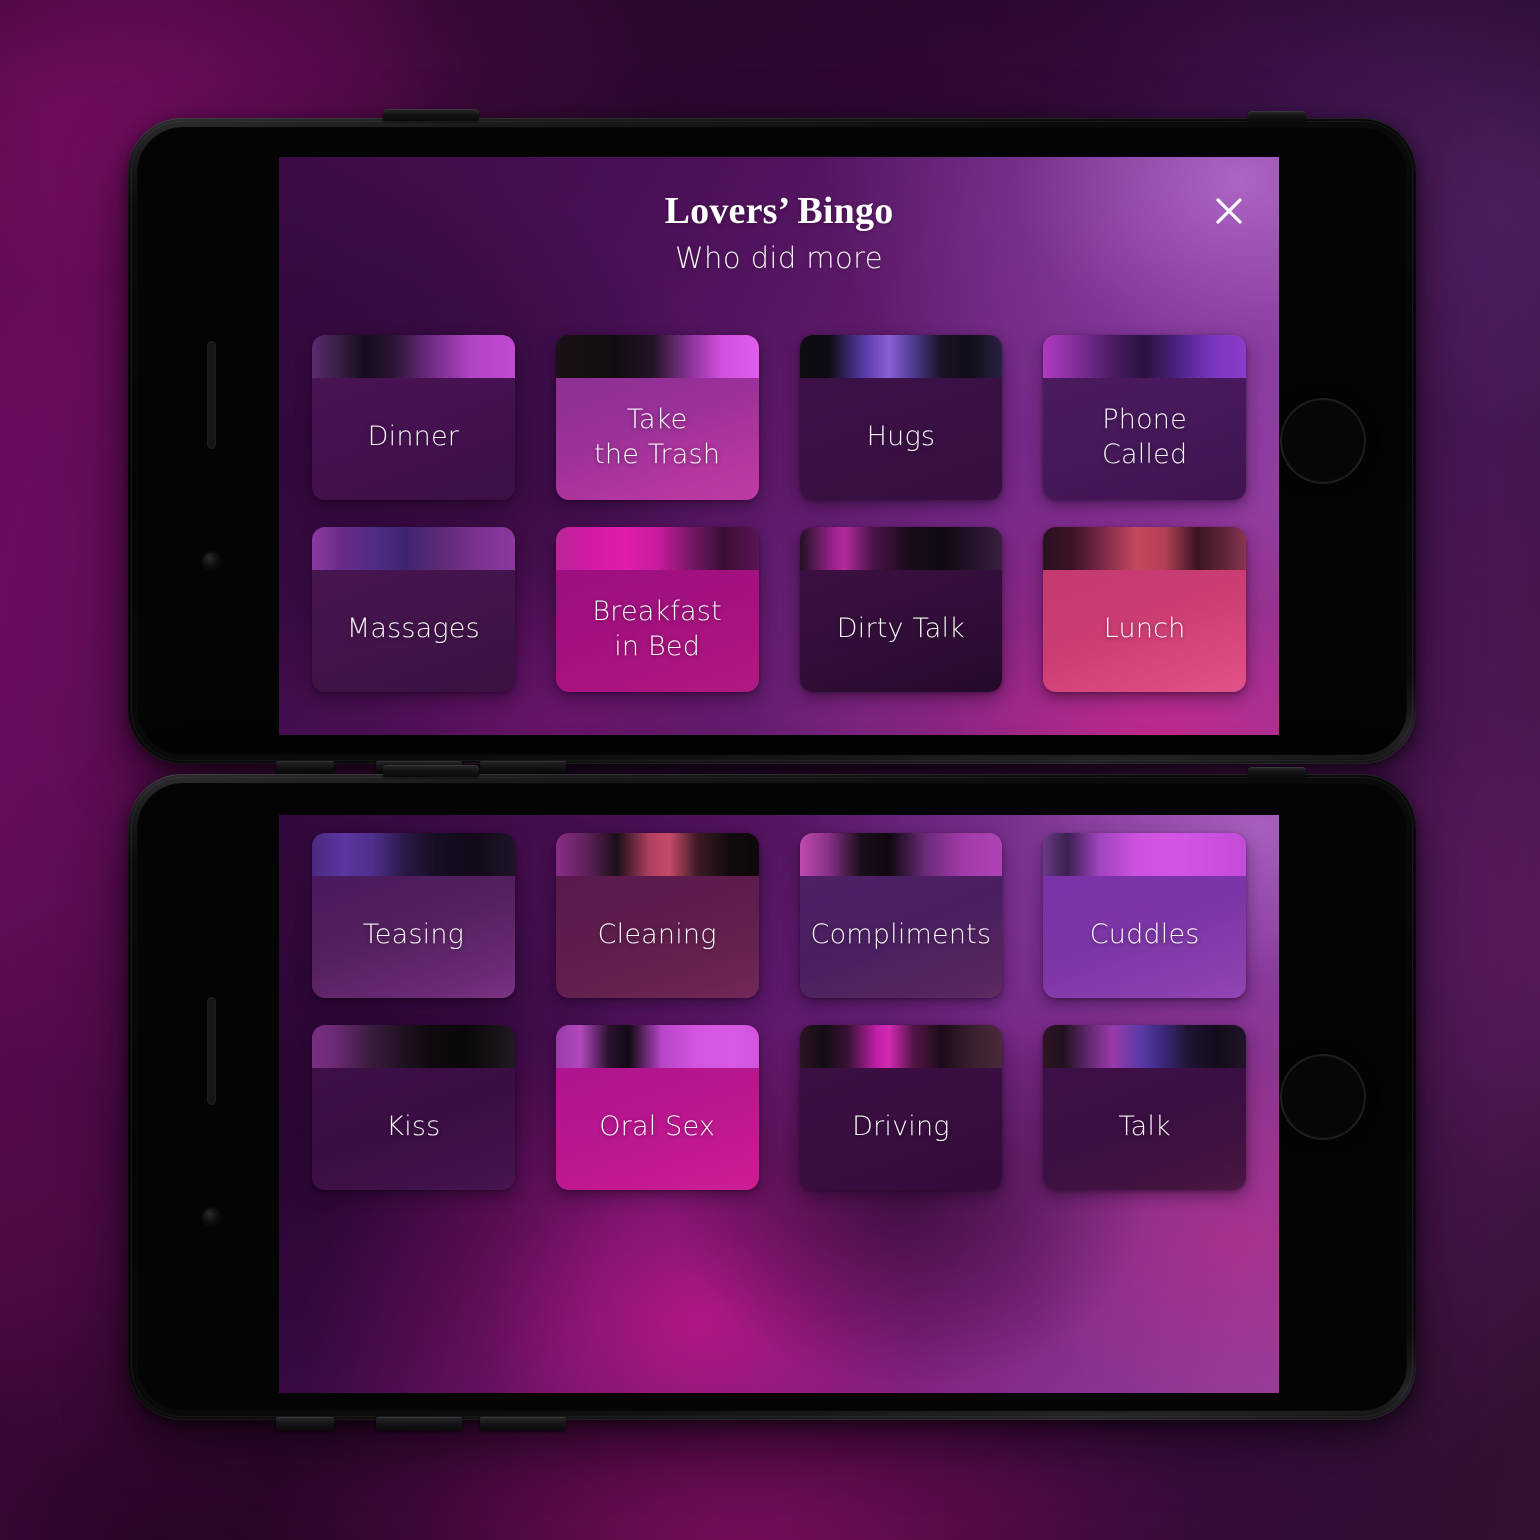  What do you see at coordinates (211, 395) in the screenshot?
I see `speaker-grill-icon` at bounding box center [211, 395].